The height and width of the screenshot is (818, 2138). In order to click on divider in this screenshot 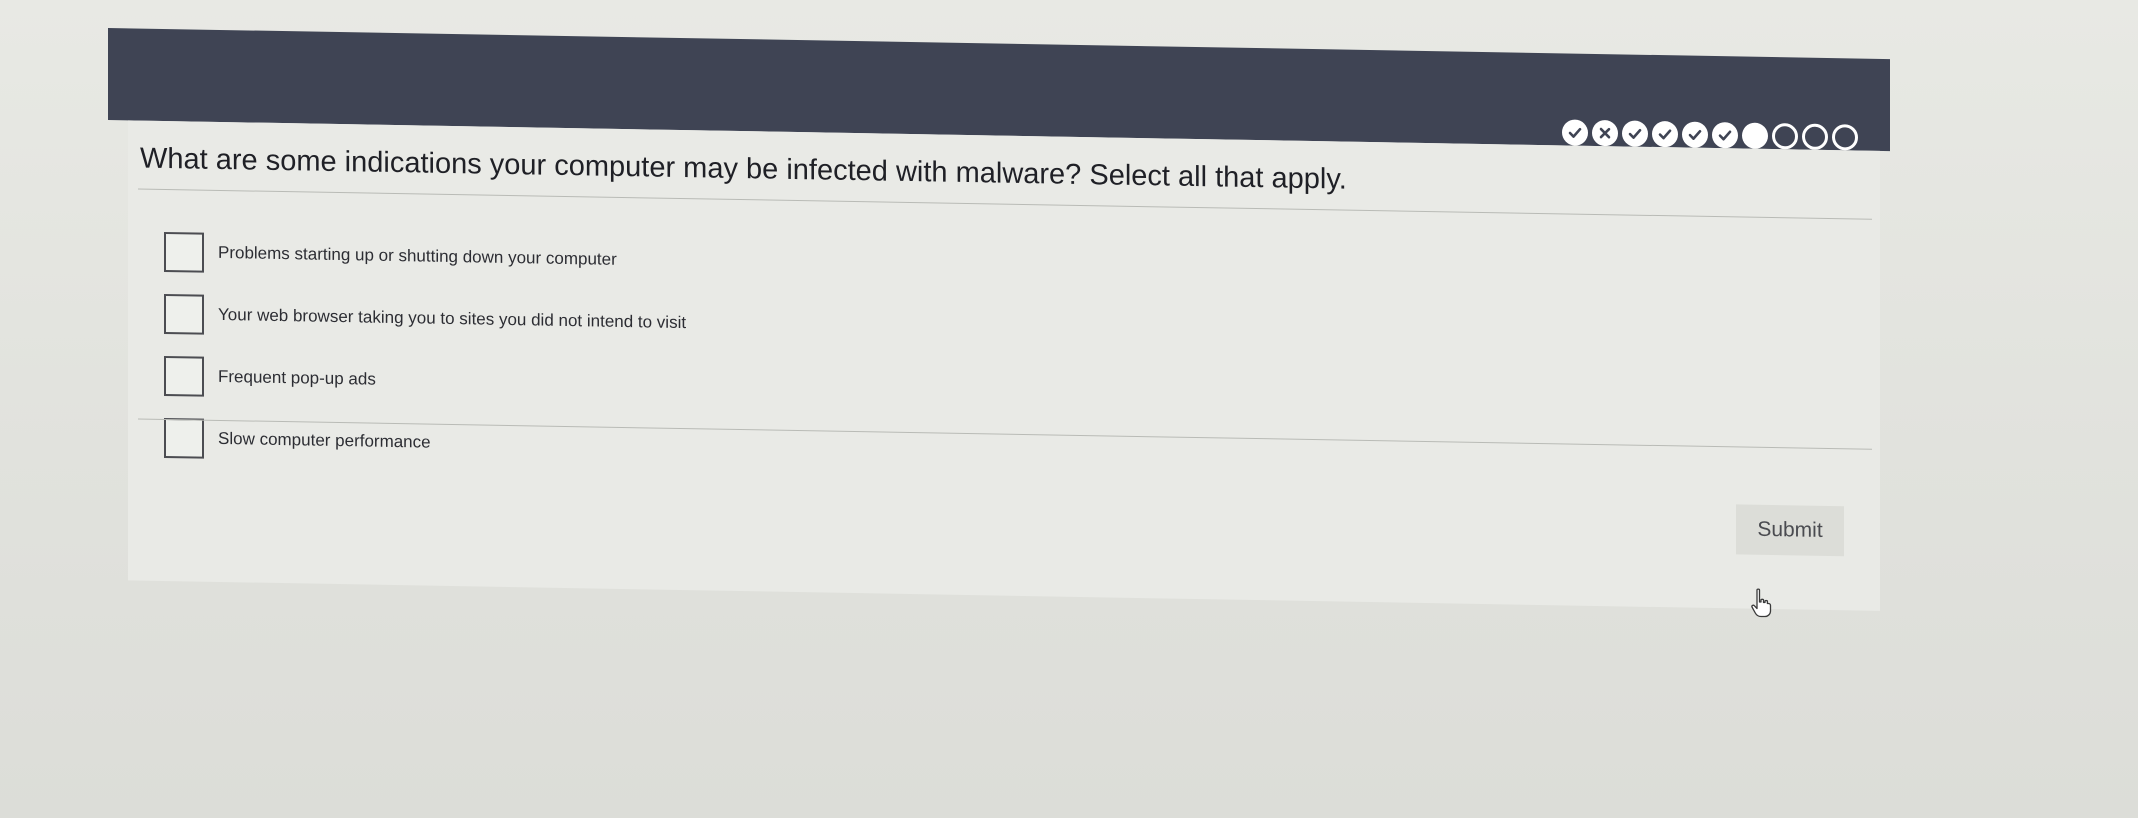, I will do `click(1005, 204)`.